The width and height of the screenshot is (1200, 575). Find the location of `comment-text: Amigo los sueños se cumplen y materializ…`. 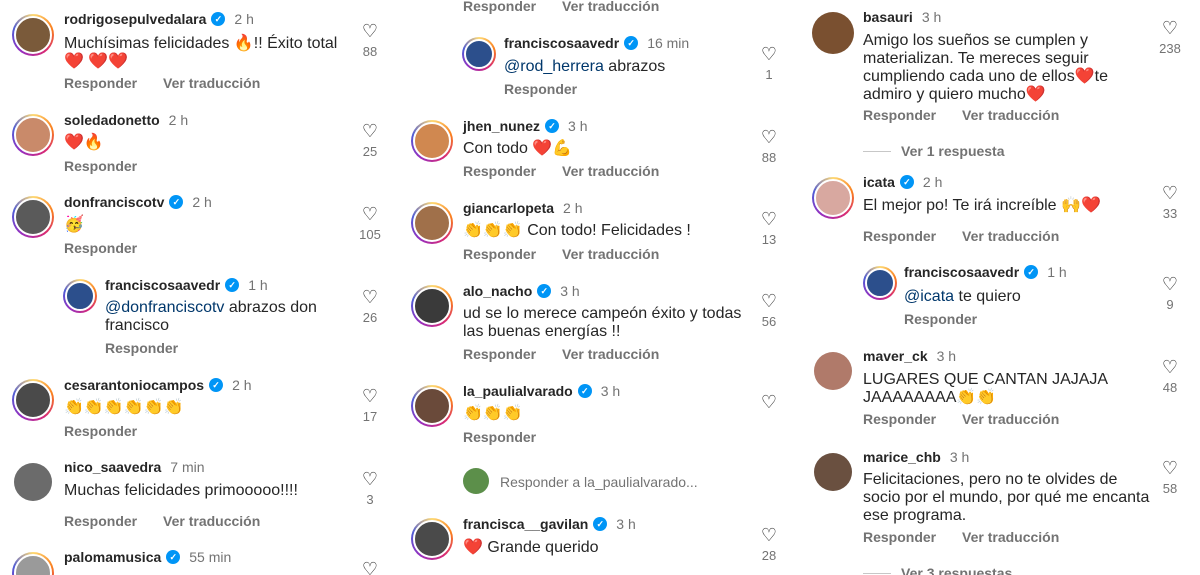

comment-text: Amigo los sueños se cumplen y materializ… is located at coordinates (985, 67).